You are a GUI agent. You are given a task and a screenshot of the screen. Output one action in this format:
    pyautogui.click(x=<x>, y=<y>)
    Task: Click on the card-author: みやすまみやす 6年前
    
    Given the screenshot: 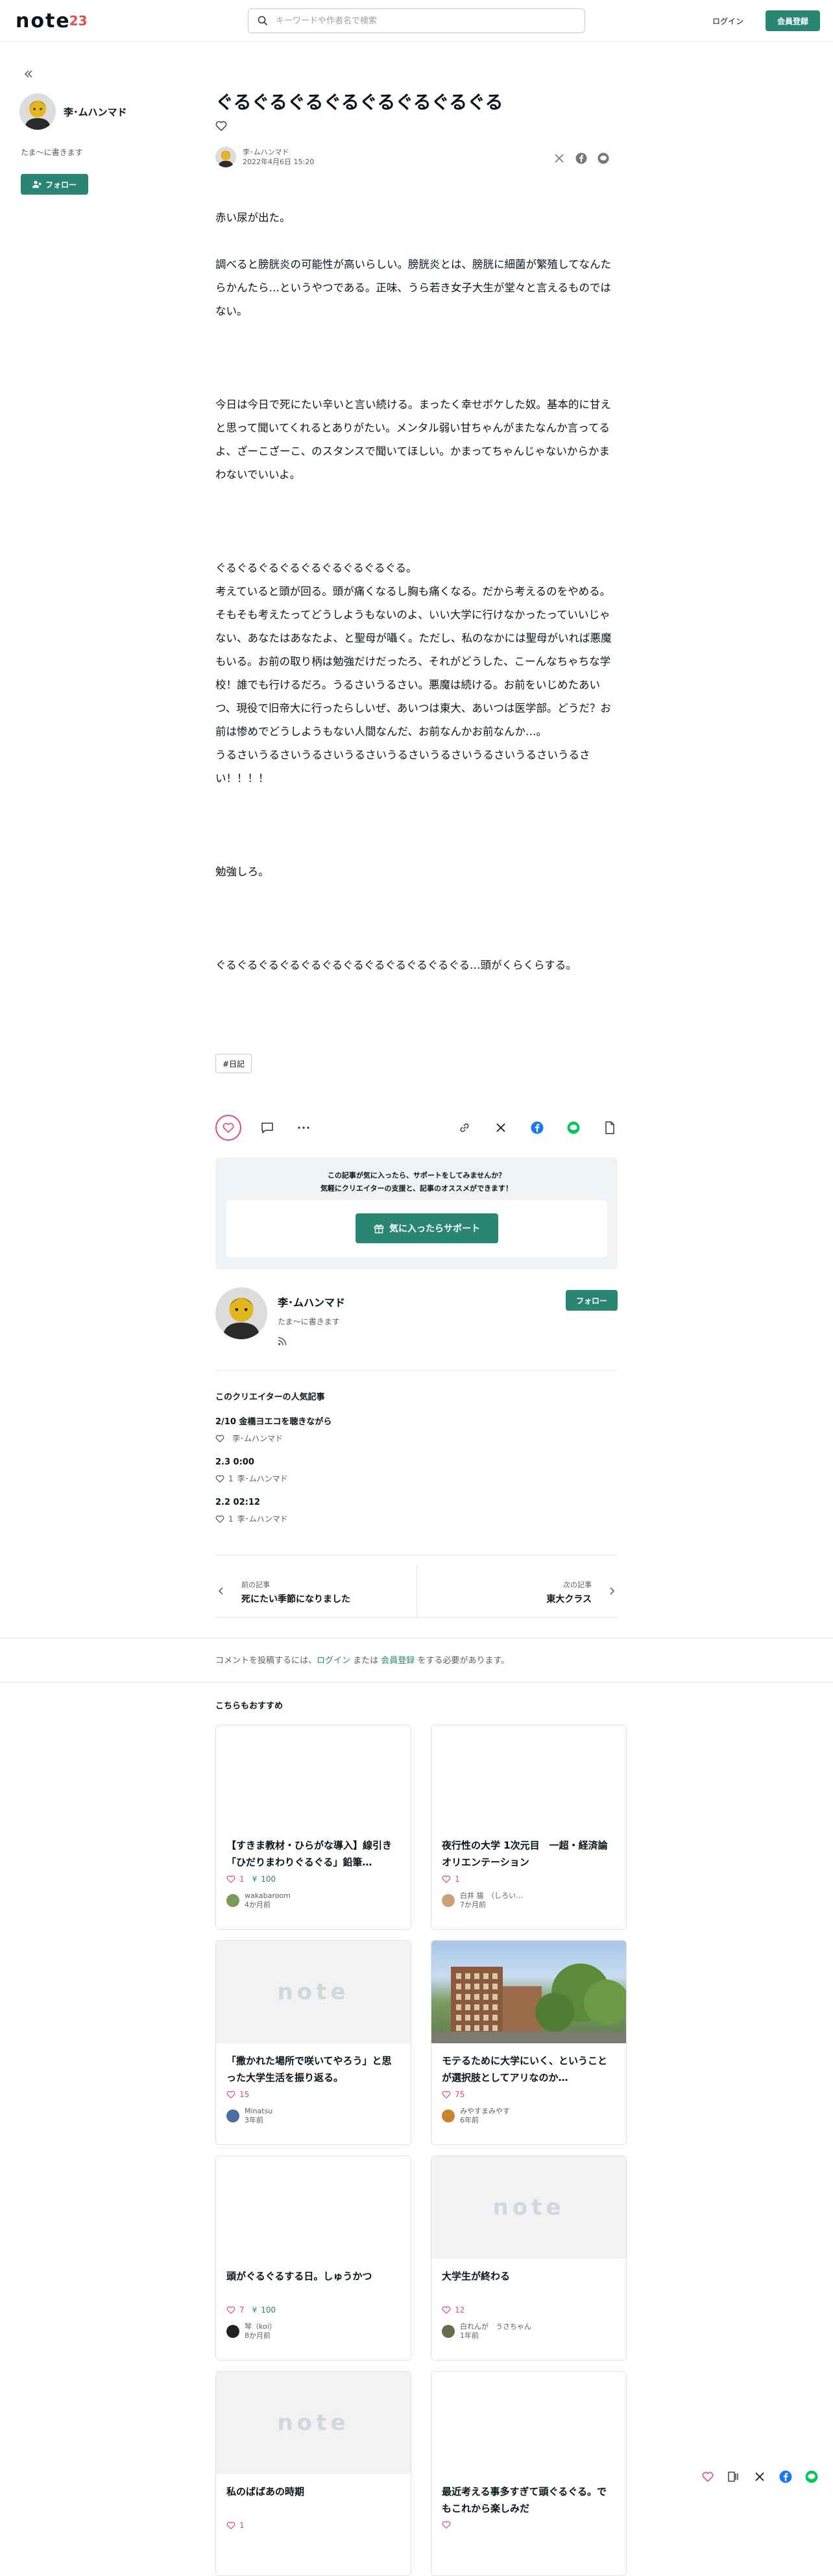 What is the action you would take?
    pyautogui.click(x=528, y=2116)
    